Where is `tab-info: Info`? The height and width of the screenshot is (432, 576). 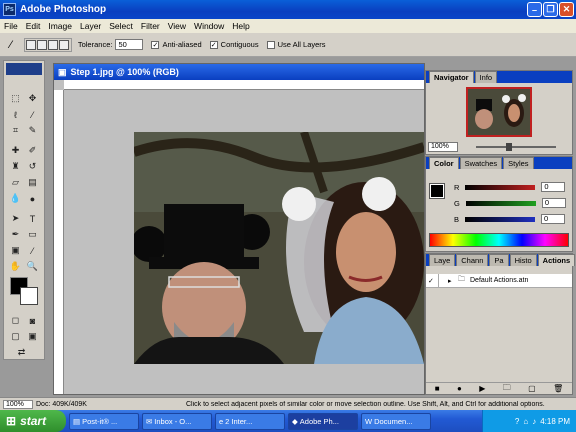 tab-info: Info is located at coordinates (486, 77).